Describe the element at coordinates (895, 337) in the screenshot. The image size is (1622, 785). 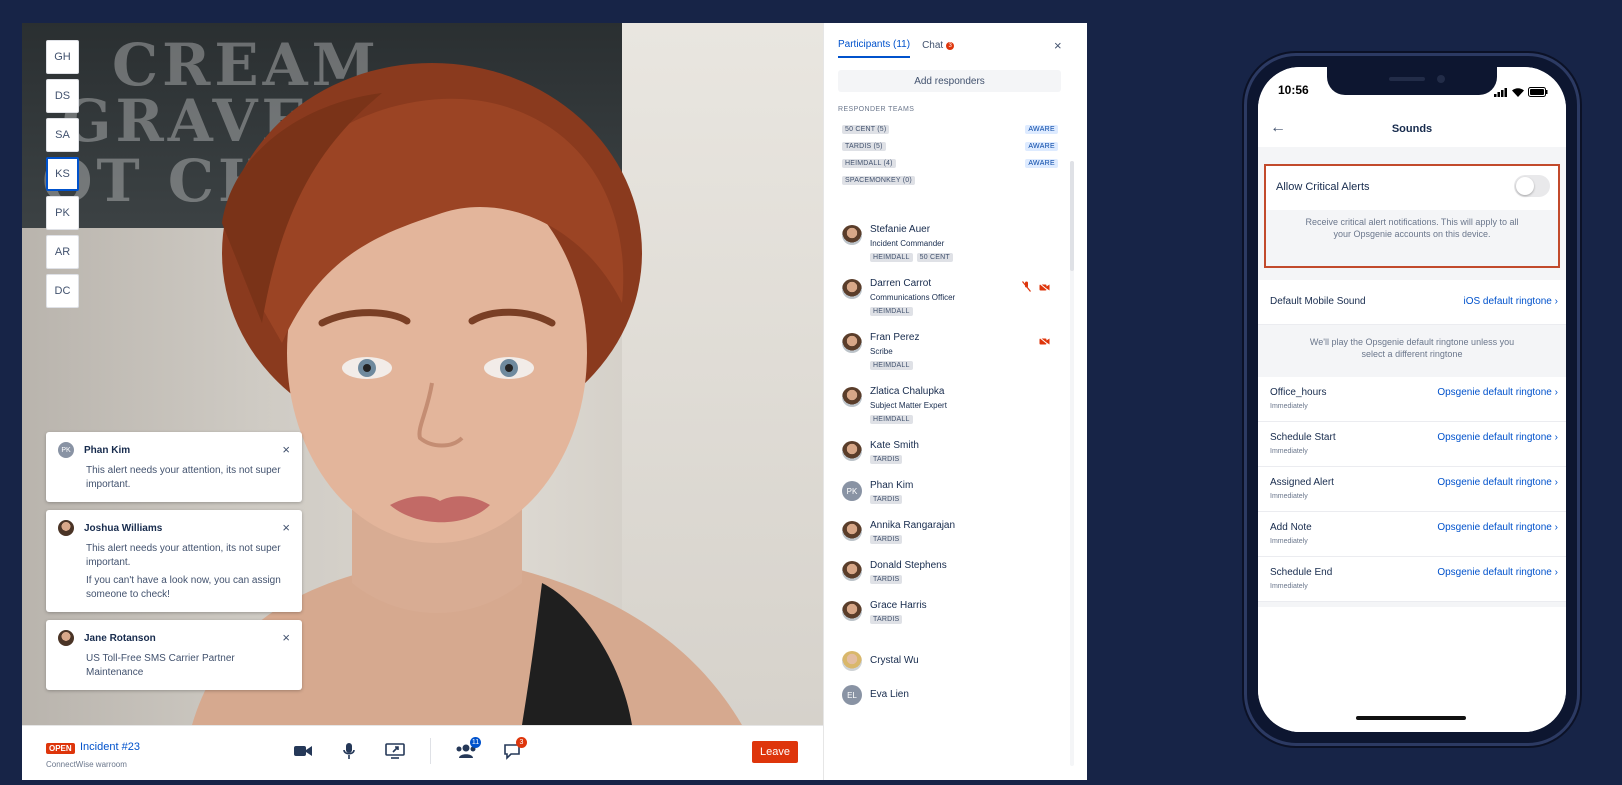
I see `participant-name: Fran Perez` at that location.